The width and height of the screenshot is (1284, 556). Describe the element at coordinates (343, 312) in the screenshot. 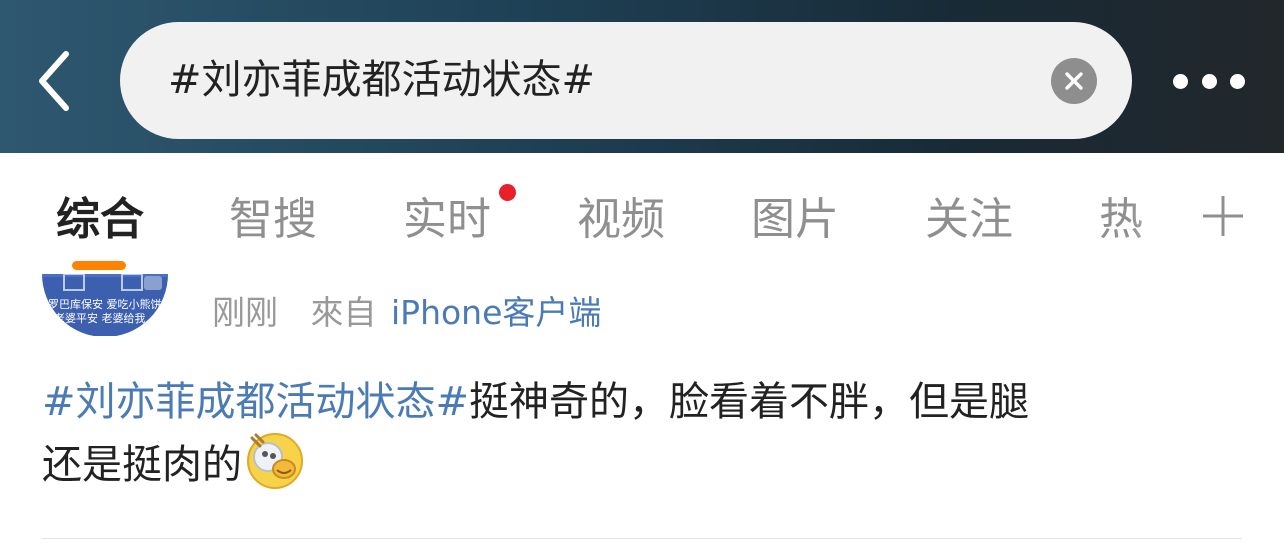

I see `source-label: 來自` at that location.